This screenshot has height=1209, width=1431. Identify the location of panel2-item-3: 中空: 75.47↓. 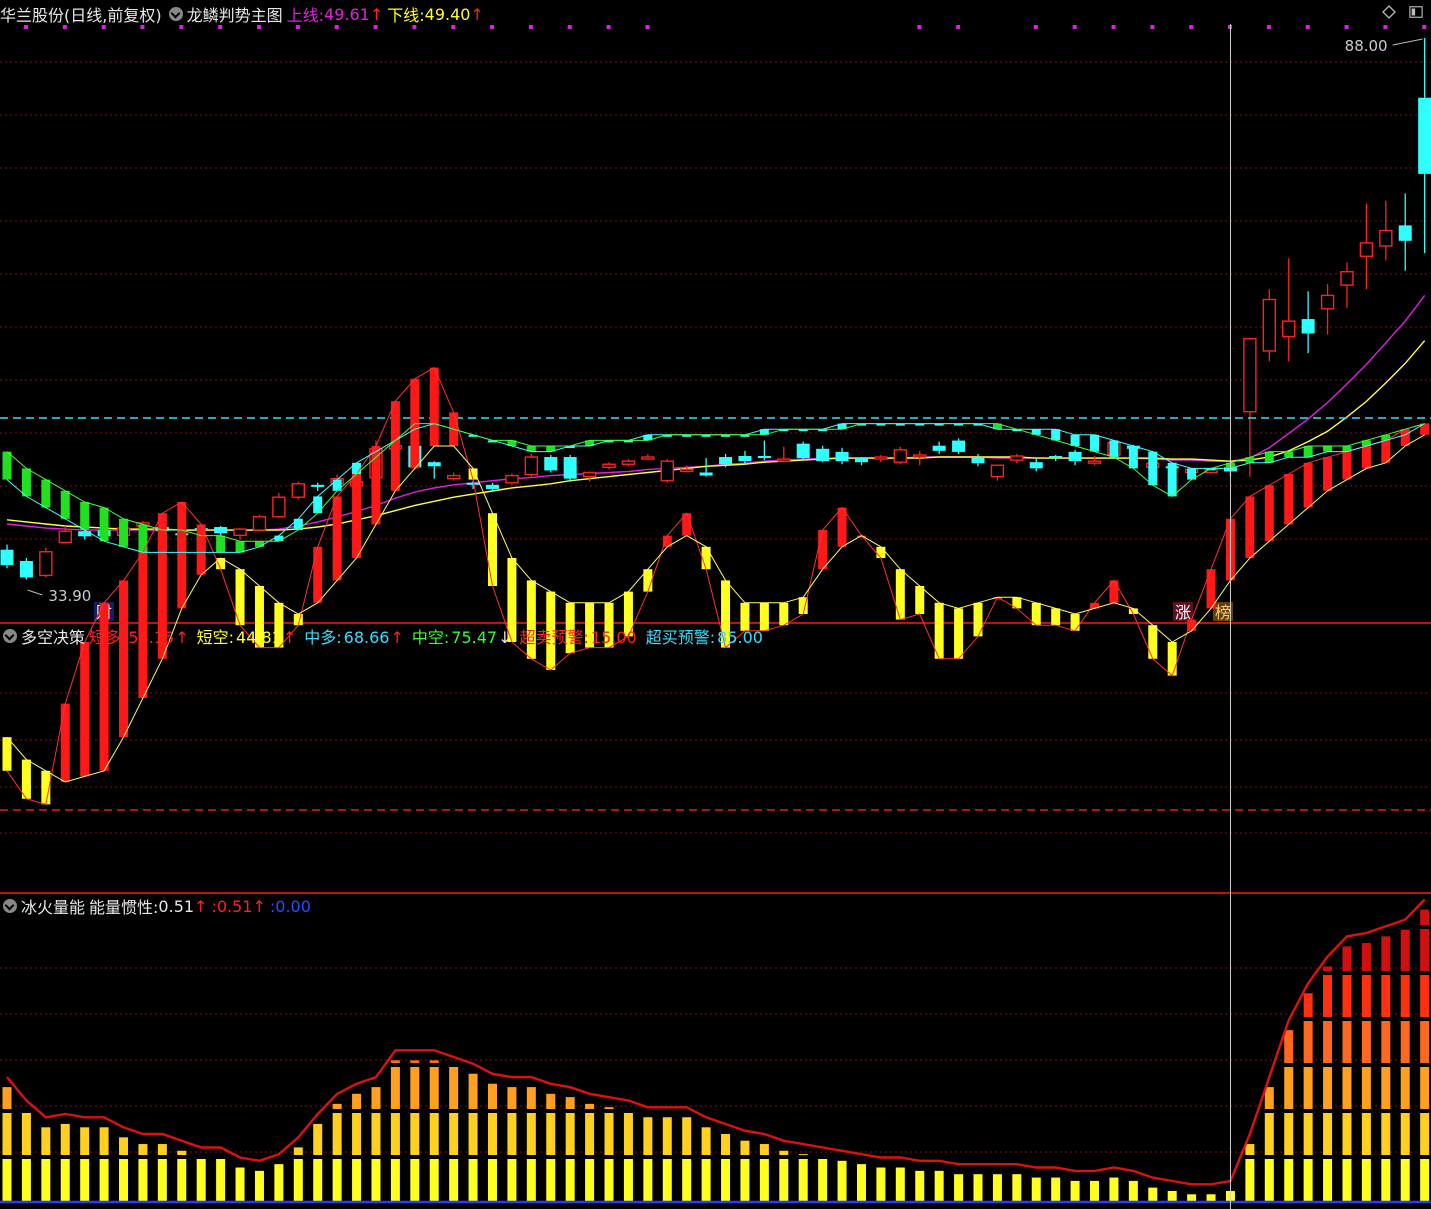
(462, 636).